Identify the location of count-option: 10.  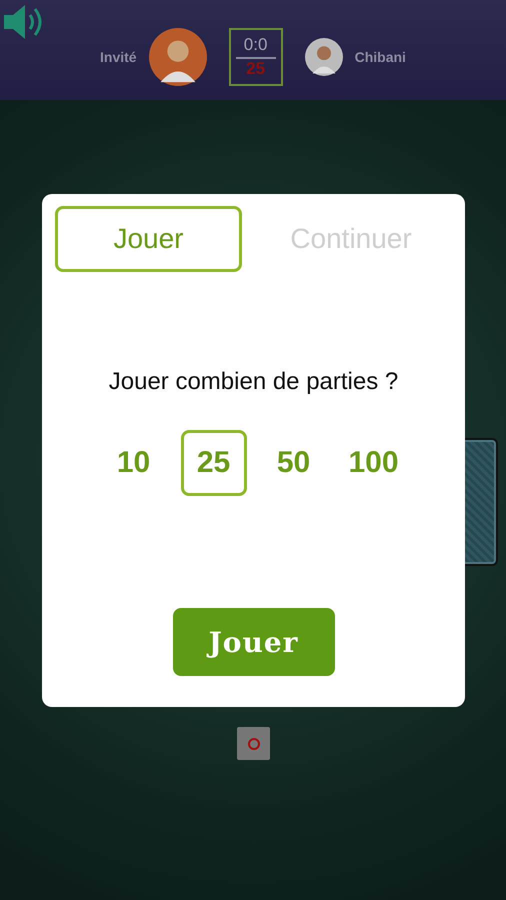
(133, 463).